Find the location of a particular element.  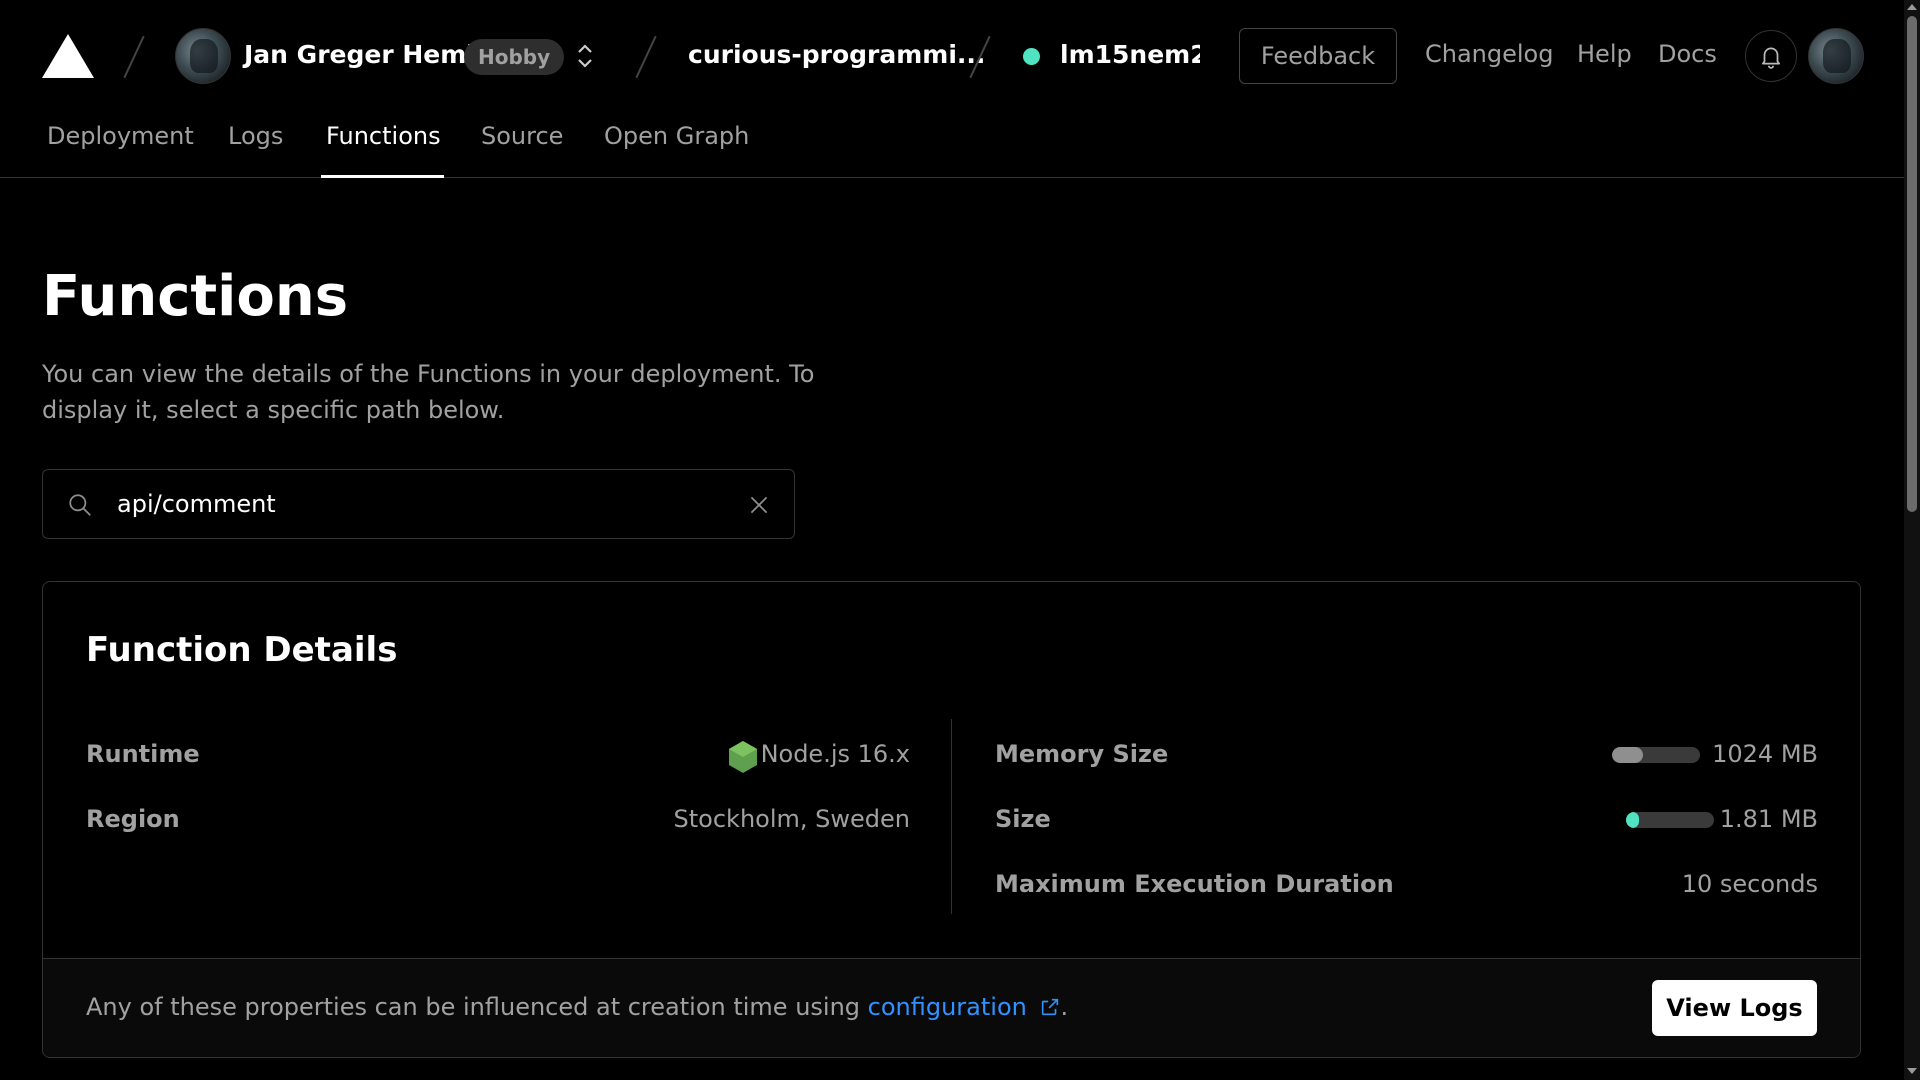

column-divider is located at coordinates (951, 816).